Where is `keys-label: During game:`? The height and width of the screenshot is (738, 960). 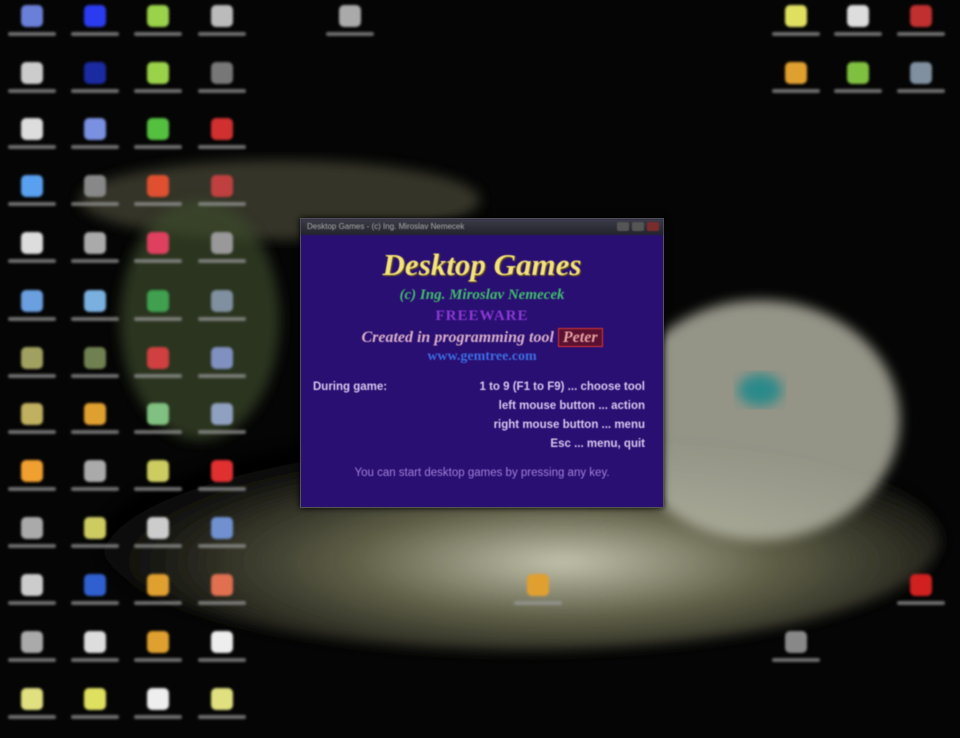 keys-label: During game: is located at coordinates (350, 387).